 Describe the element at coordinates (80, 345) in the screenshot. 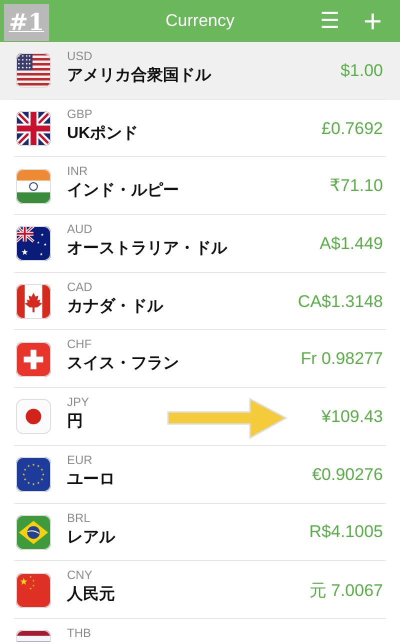

I see `currency-code: CHF` at that location.